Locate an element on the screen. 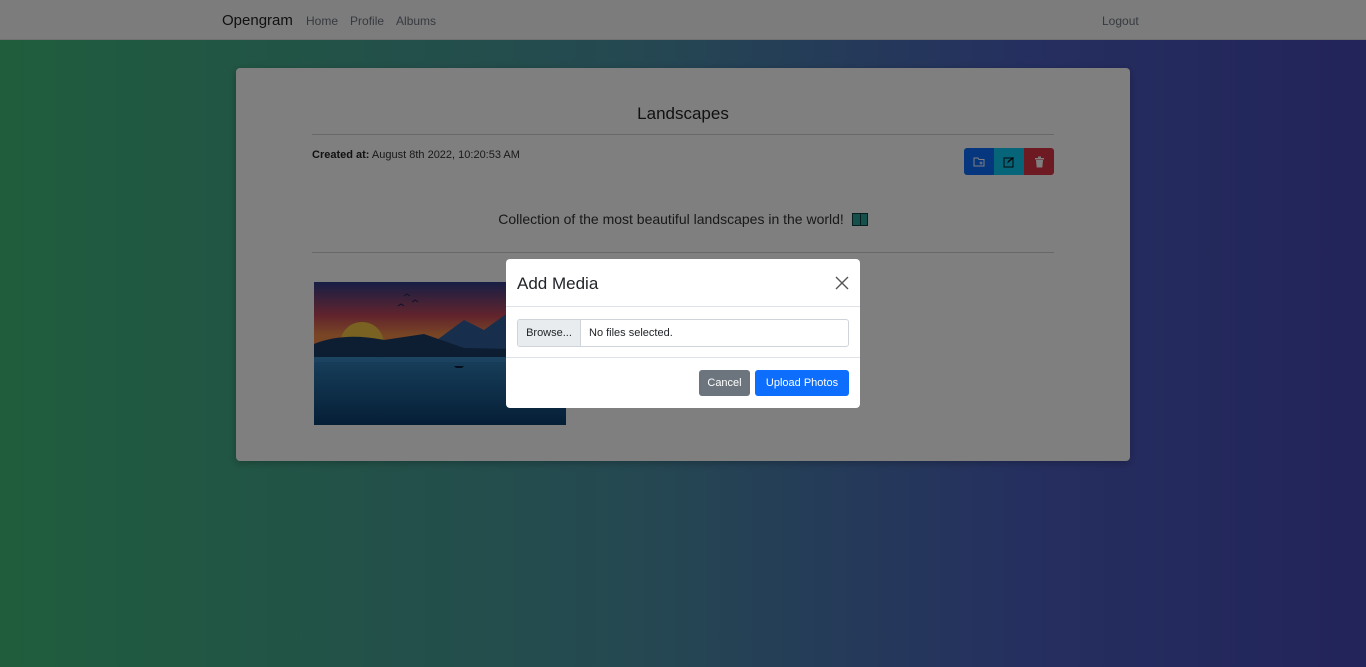 This screenshot has height=667, width=1366. upload-photos-button: Upload Photos is located at coordinates (802, 383).